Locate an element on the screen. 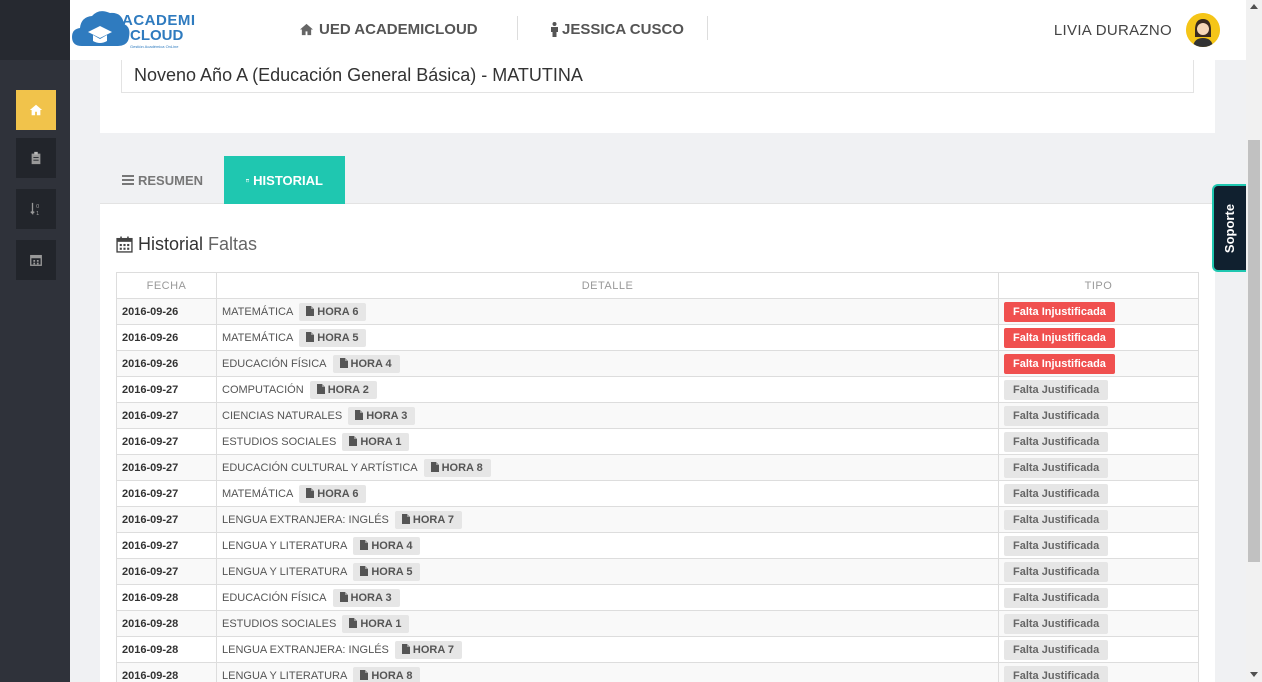 This screenshot has height=682, width=1262. person-icon is located at coordinates (554, 29).